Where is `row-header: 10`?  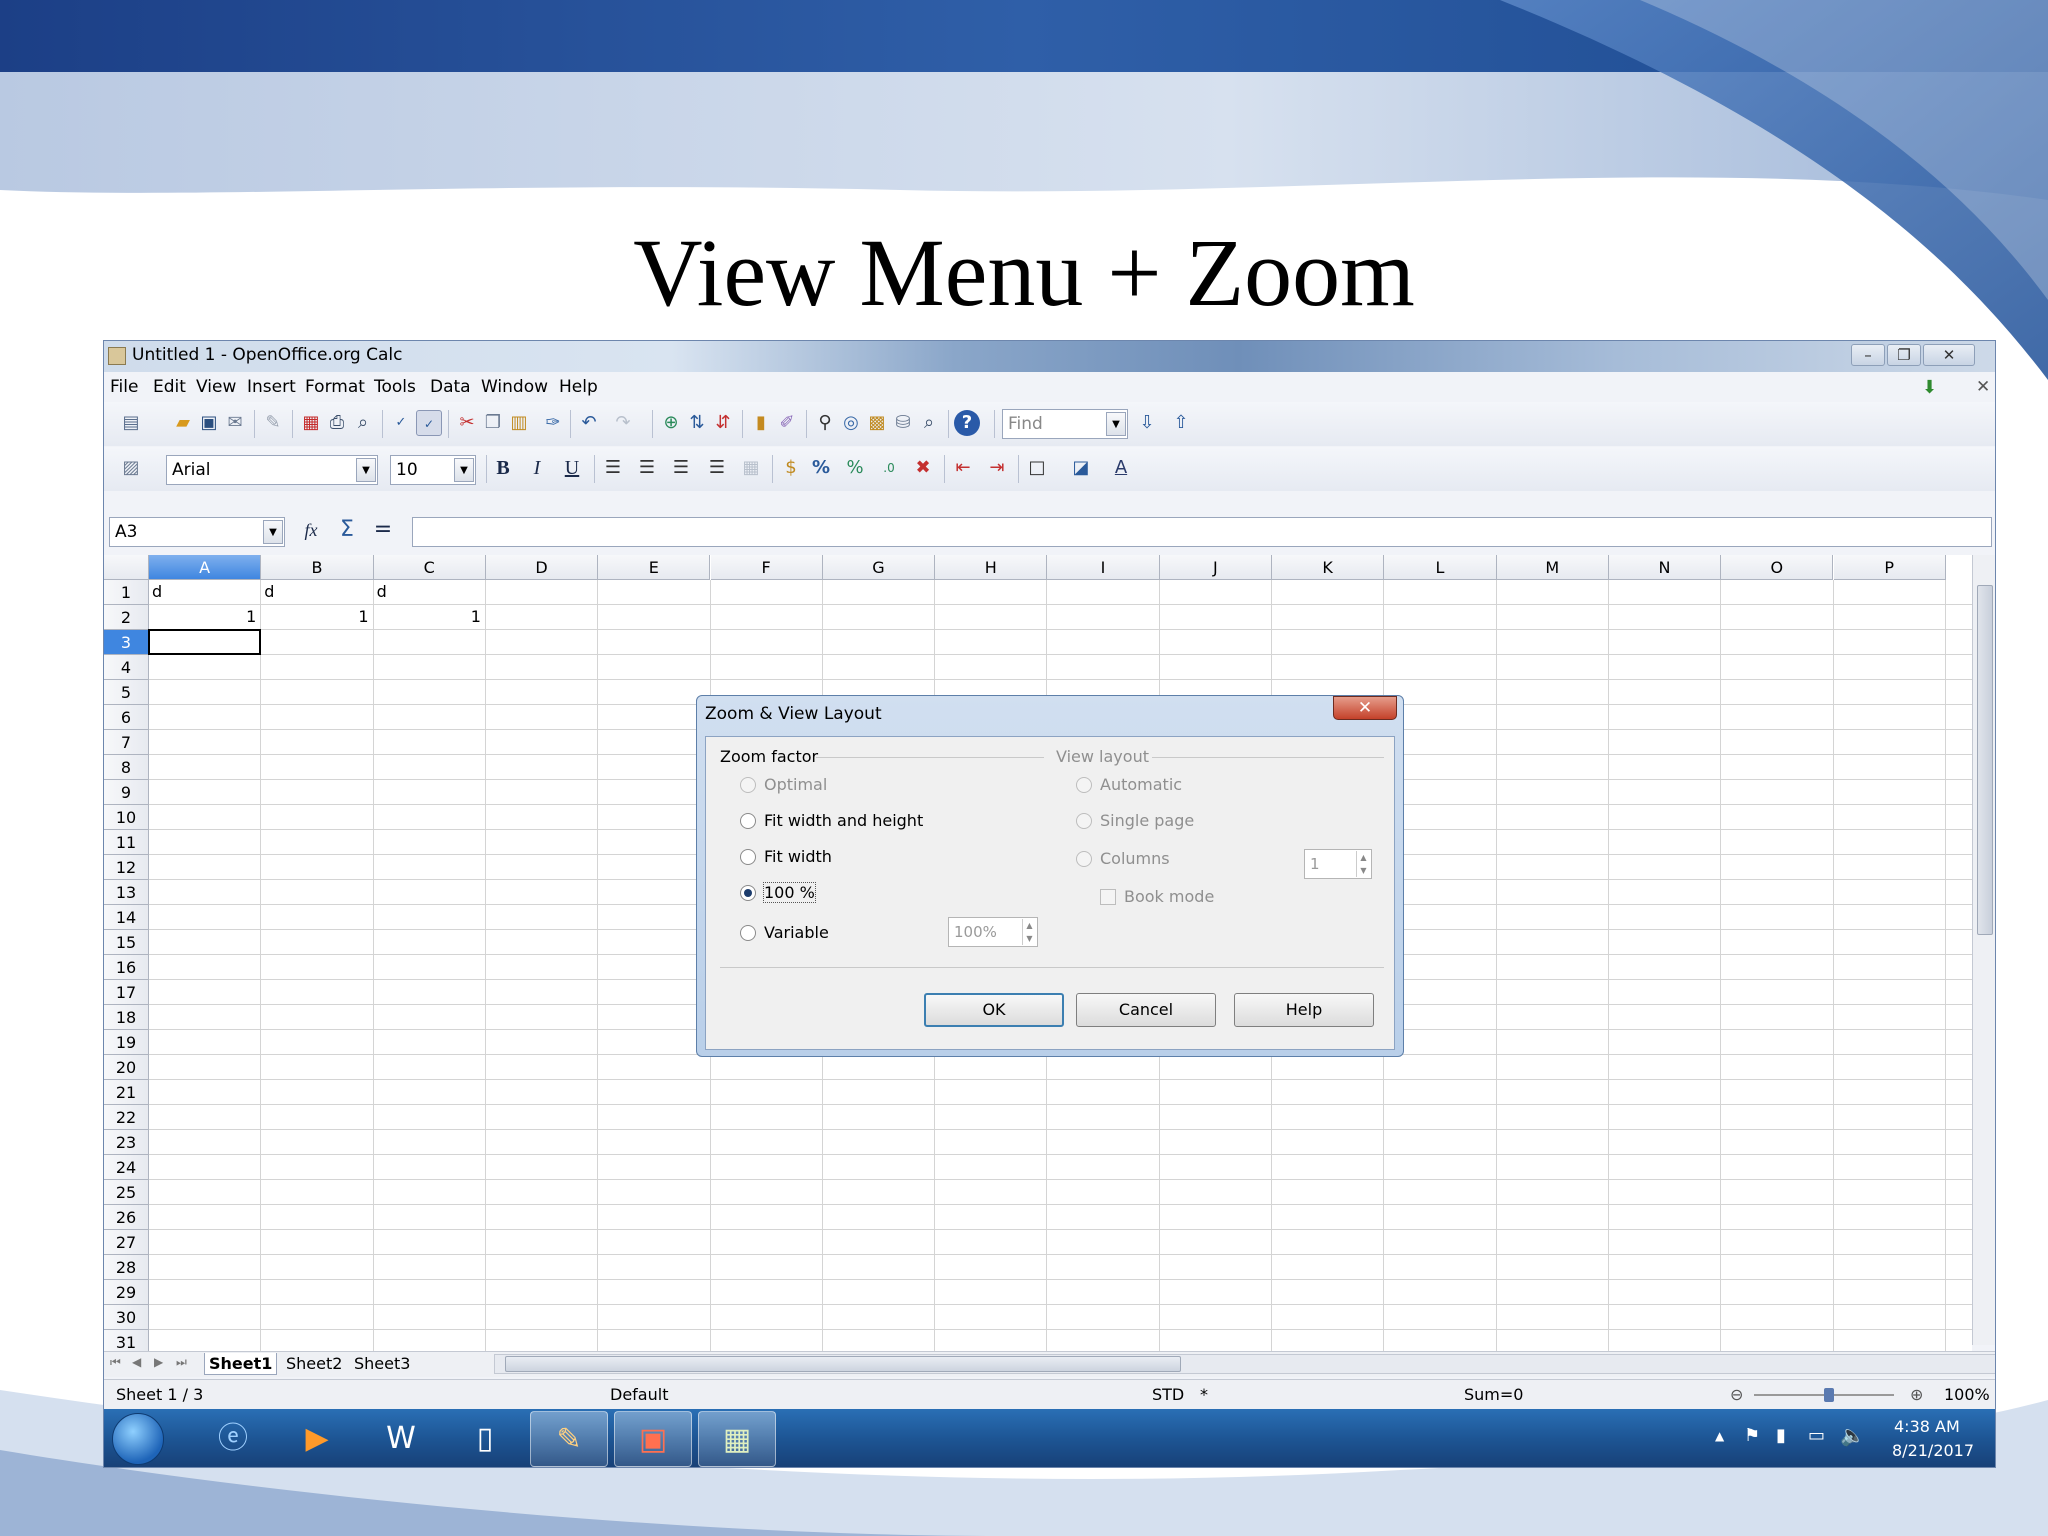
row-header: 10 is located at coordinates (126, 817).